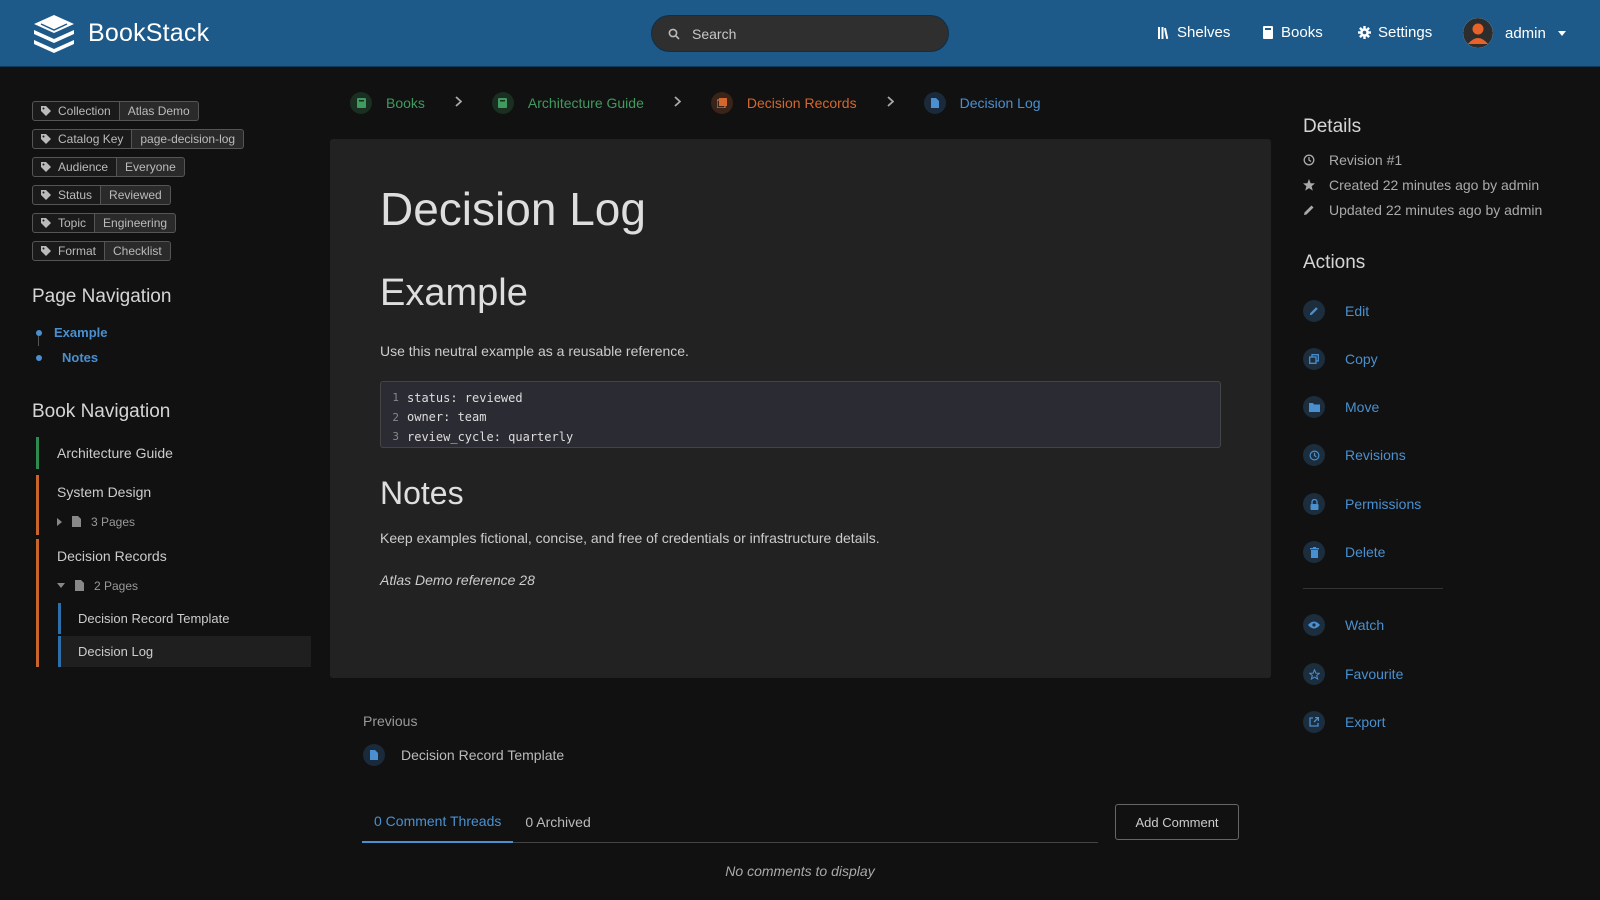  Describe the element at coordinates (116, 585) in the screenshot. I see `chapter-pages-count: 2 Pages` at that location.